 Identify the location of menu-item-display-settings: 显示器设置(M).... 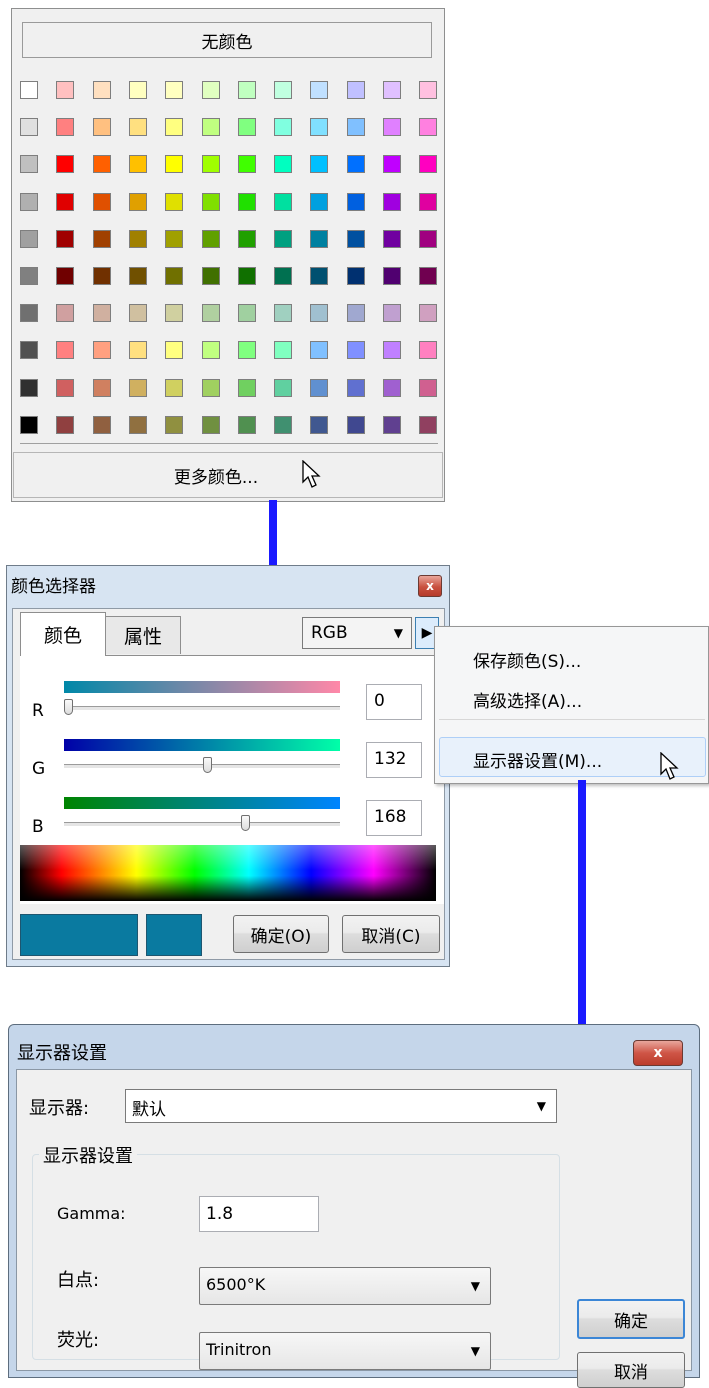
(537, 759).